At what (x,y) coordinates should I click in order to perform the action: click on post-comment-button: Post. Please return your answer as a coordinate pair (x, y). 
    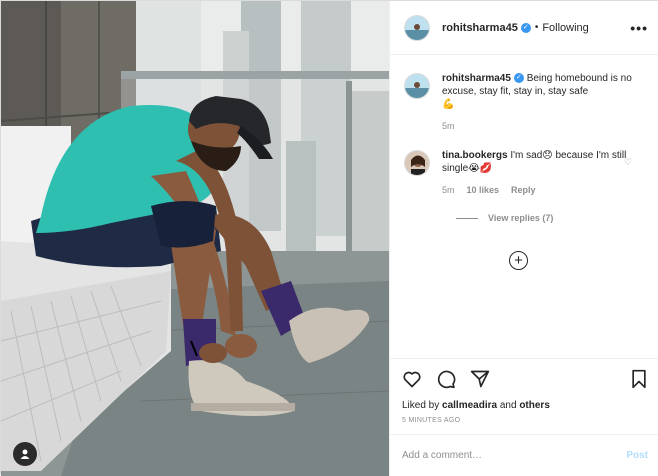
    Looking at the image, I should click on (637, 455).